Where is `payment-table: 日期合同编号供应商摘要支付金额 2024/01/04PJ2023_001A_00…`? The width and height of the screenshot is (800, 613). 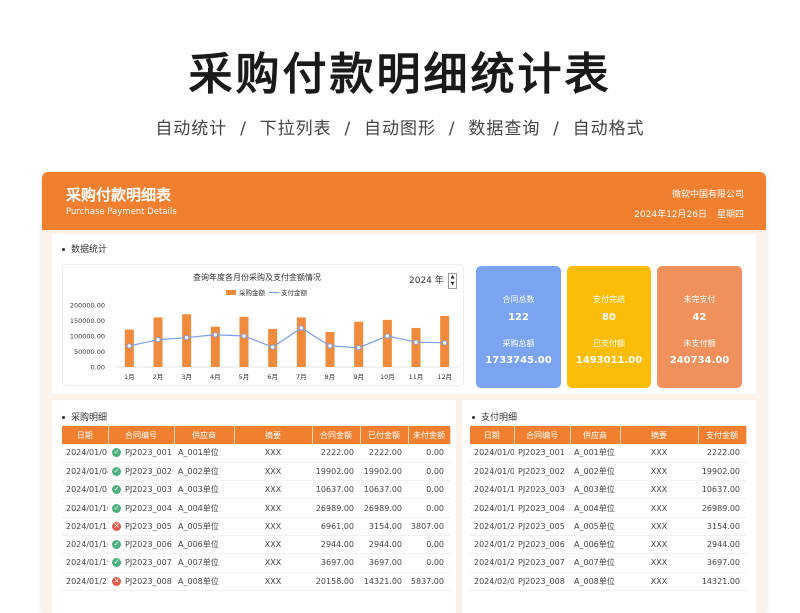 payment-table: 日期合同编号供应商摘要支付金额 2024/01/04PJ2023_001A_00… is located at coordinates (608, 508).